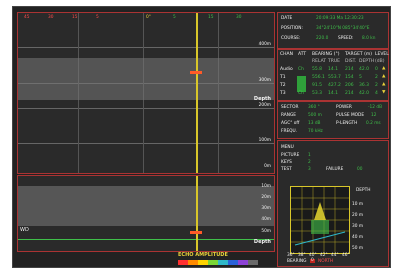  What do you see at coordinates (309, 155) in the screenshot?
I see `menu-item-value: 1` at bounding box center [309, 155].